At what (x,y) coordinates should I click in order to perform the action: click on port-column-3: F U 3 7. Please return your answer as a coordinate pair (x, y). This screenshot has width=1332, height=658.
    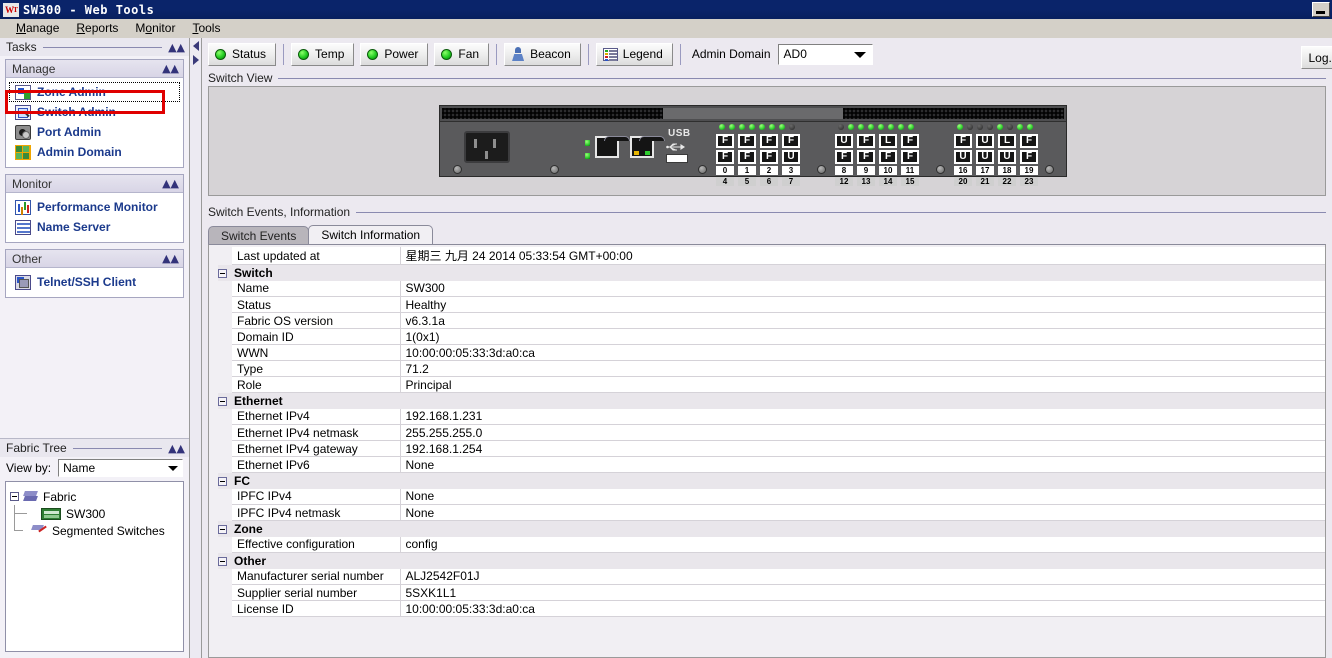
    Looking at the image, I should click on (791, 160).